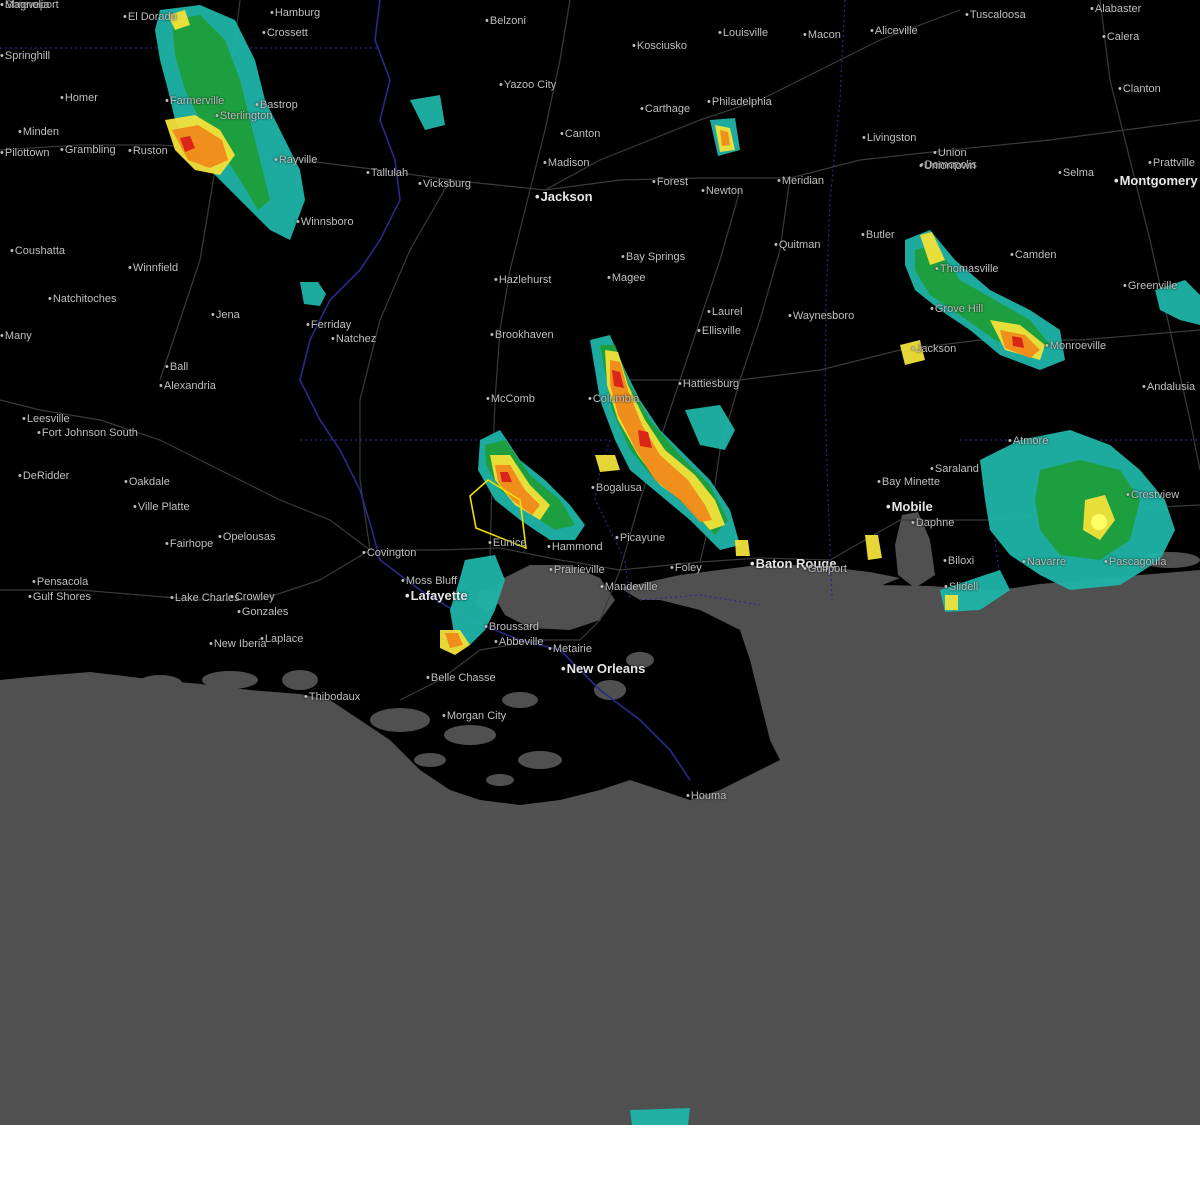 Image resolution: width=1200 pixels, height=1200 pixels. I want to click on city-label-waynesboro: Waynesboro, so click(821, 316).